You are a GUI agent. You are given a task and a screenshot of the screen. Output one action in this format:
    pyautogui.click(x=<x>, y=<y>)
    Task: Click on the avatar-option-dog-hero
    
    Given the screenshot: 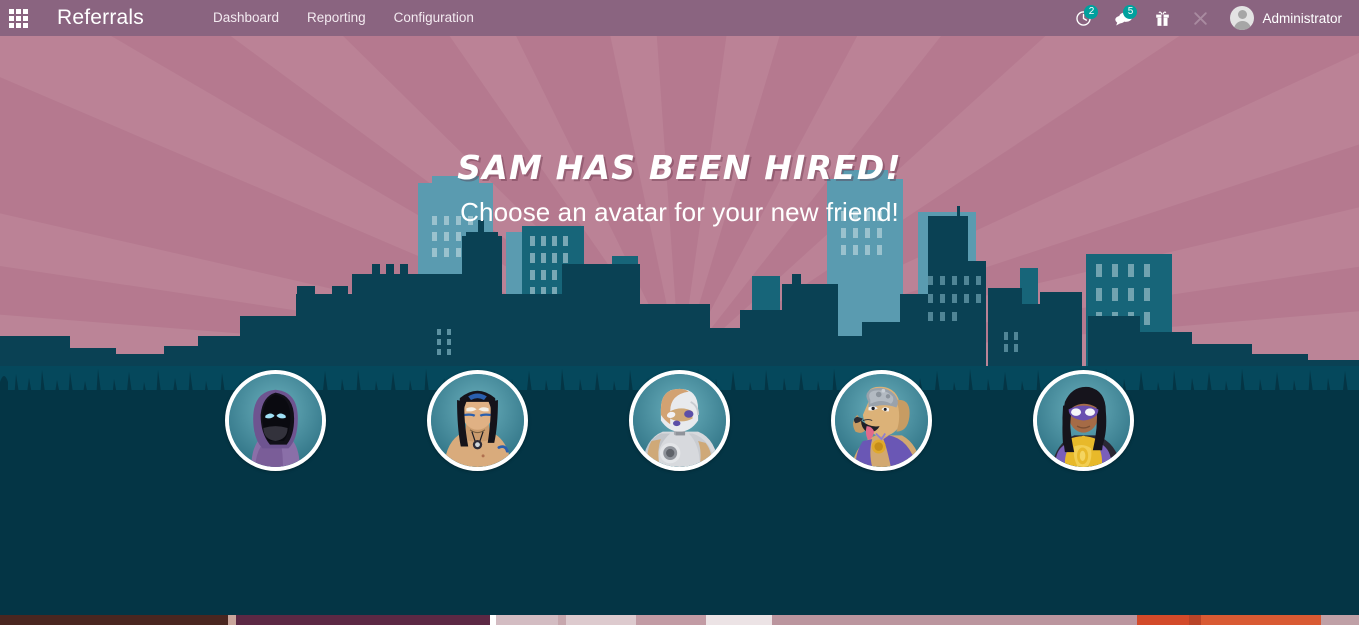 What is the action you would take?
    pyautogui.click(x=881, y=420)
    